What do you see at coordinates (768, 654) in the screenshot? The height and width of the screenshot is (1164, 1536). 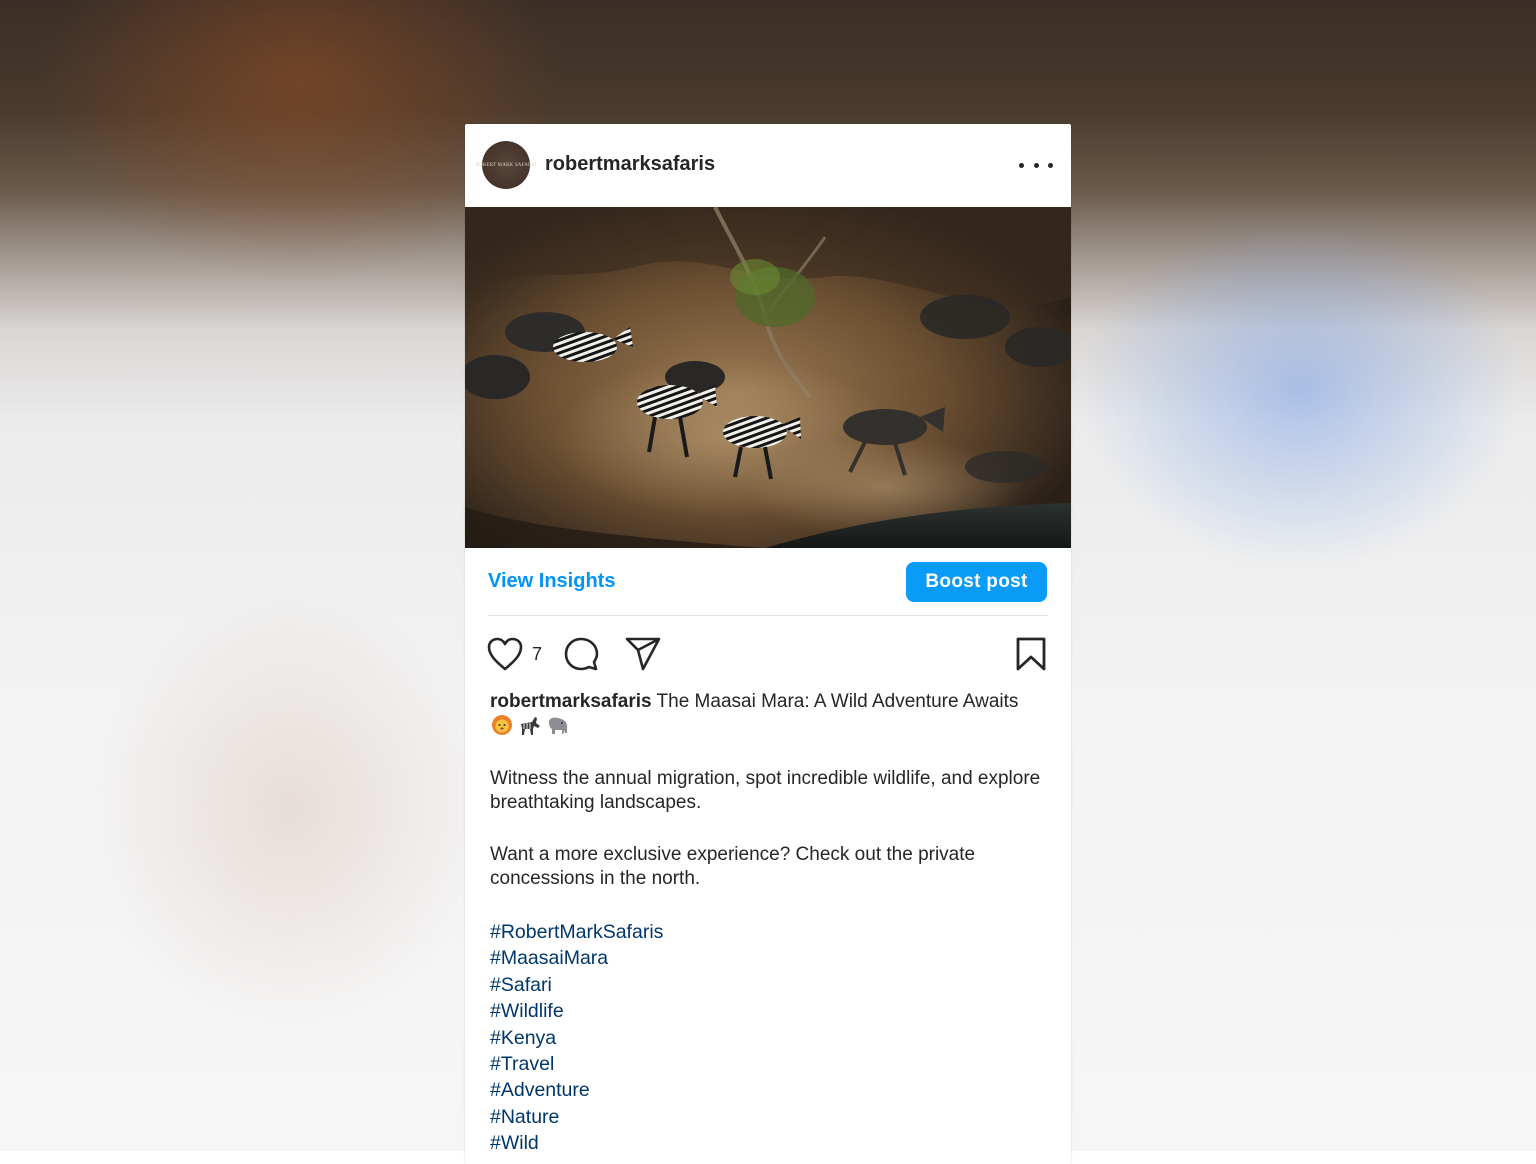 I see `post-actions-bar: 7` at bounding box center [768, 654].